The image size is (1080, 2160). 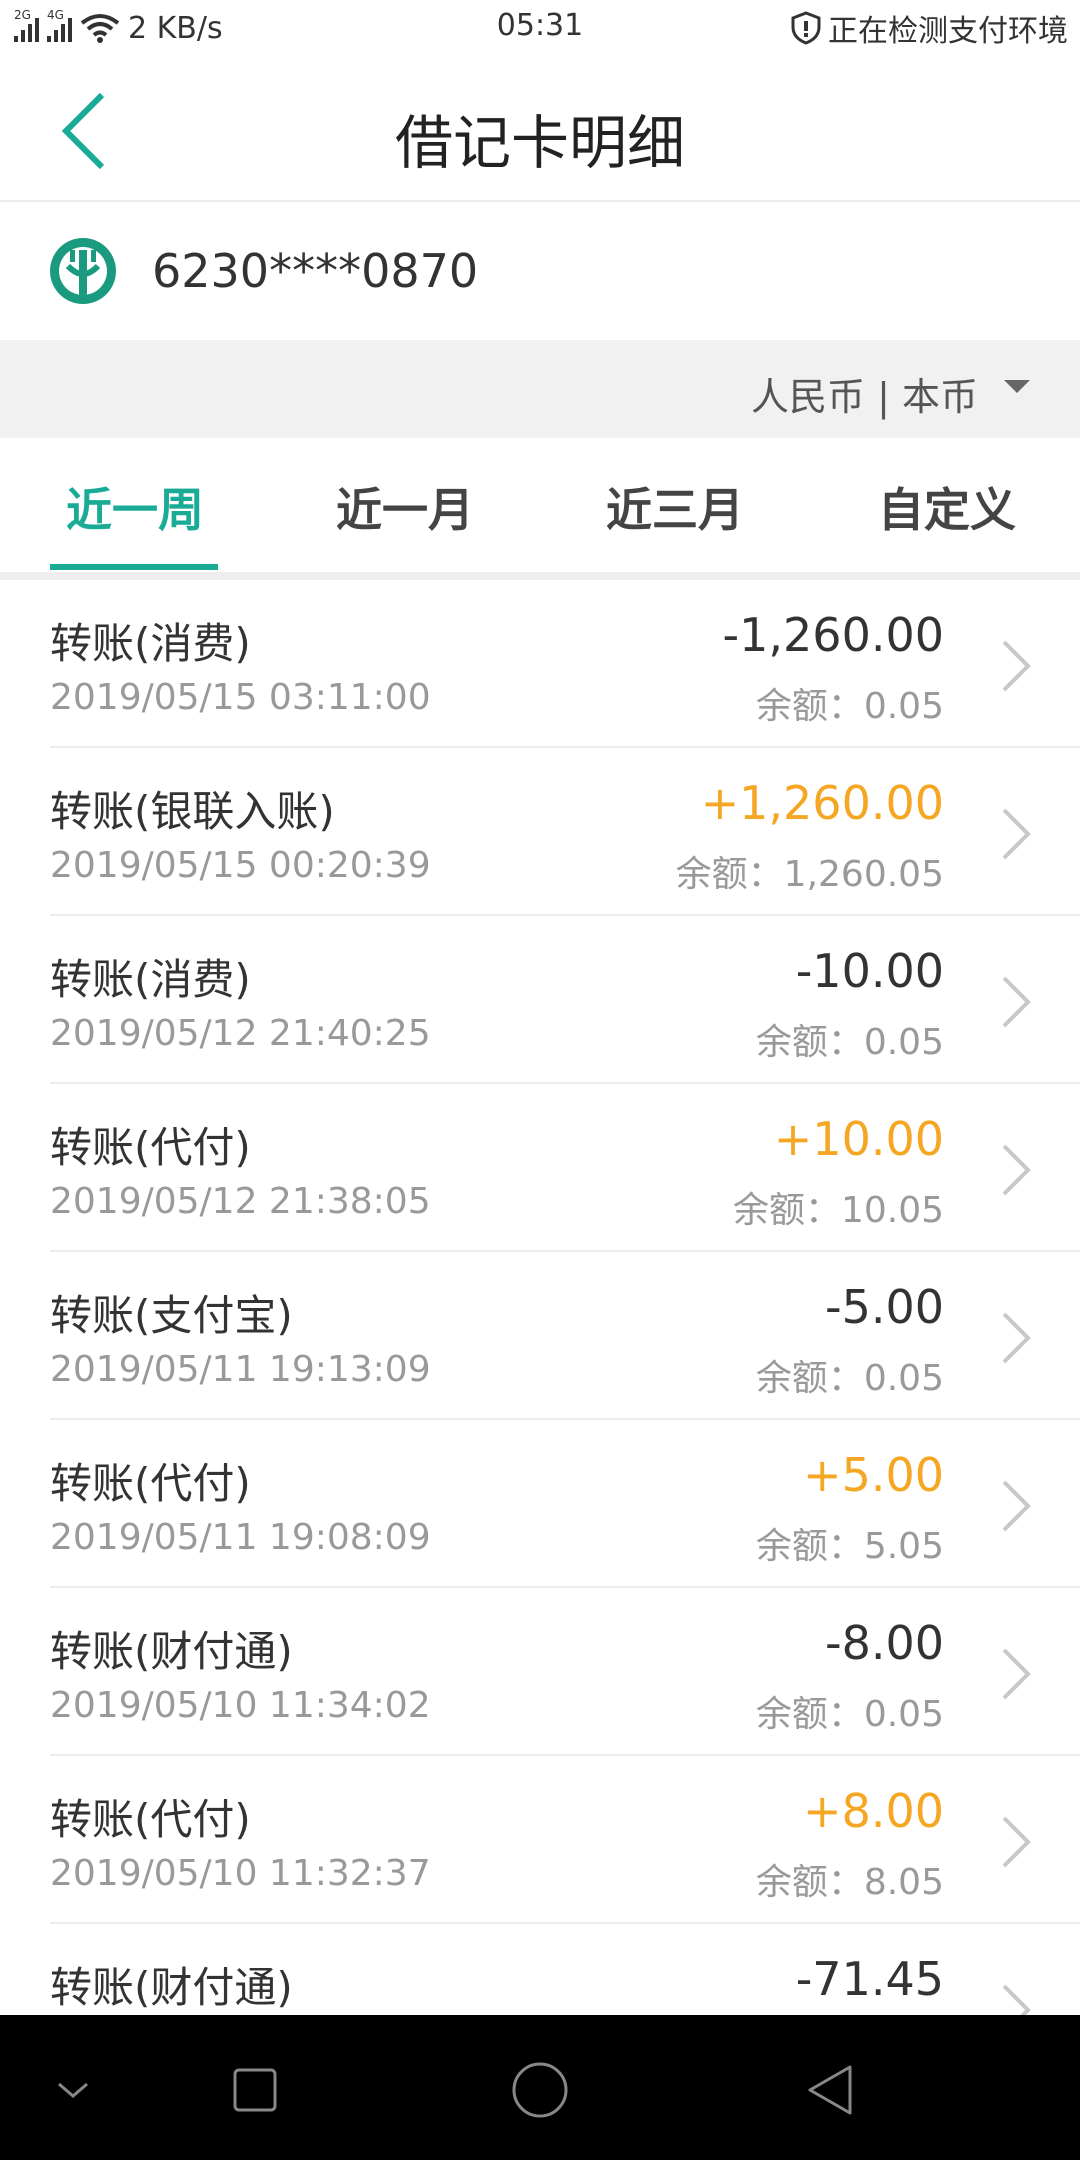 I want to click on security-status: 正在检测支付环境, so click(x=929, y=28).